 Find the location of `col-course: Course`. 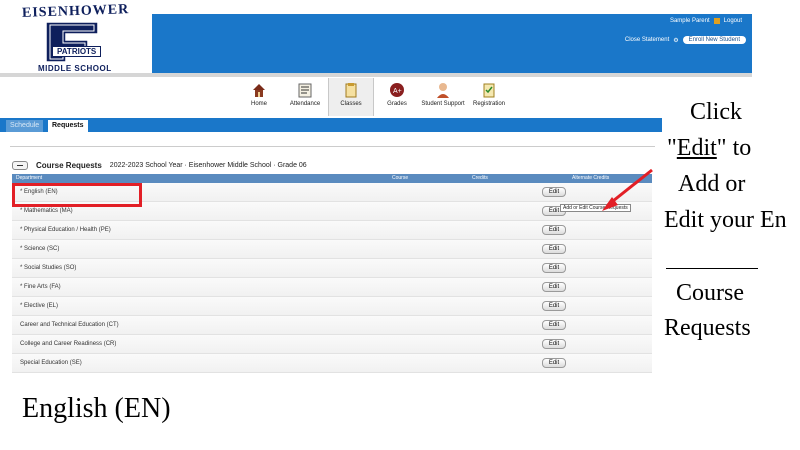

col-course: Course is located at coordinates (400, 178).